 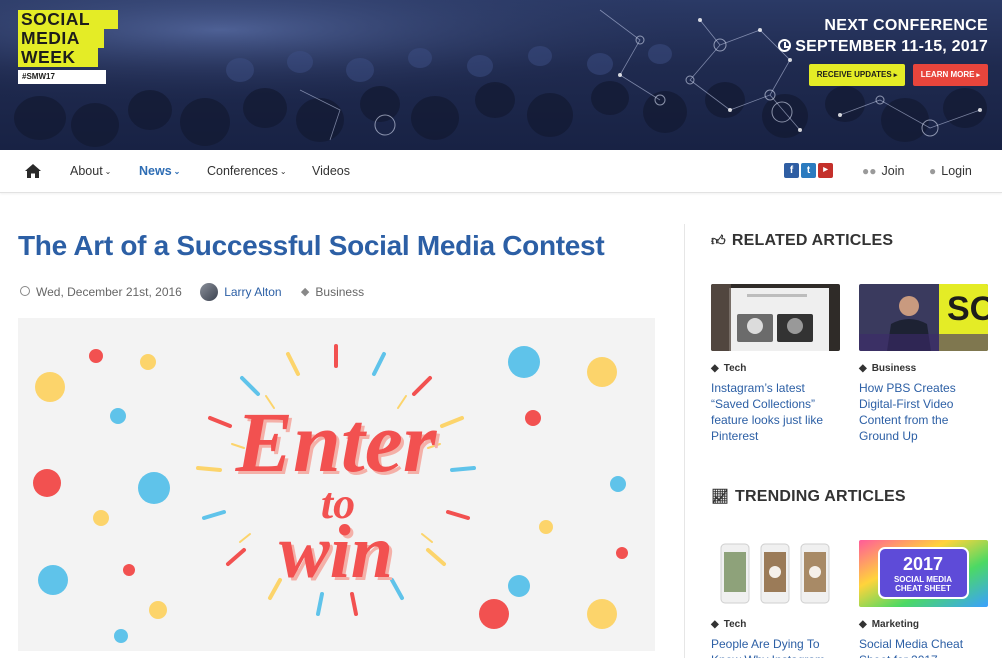 What do you see at coordinates (923, 624) in the screenshot?
I see `article-category-row: ◆ Marketing` at bounding box center [923, 624].